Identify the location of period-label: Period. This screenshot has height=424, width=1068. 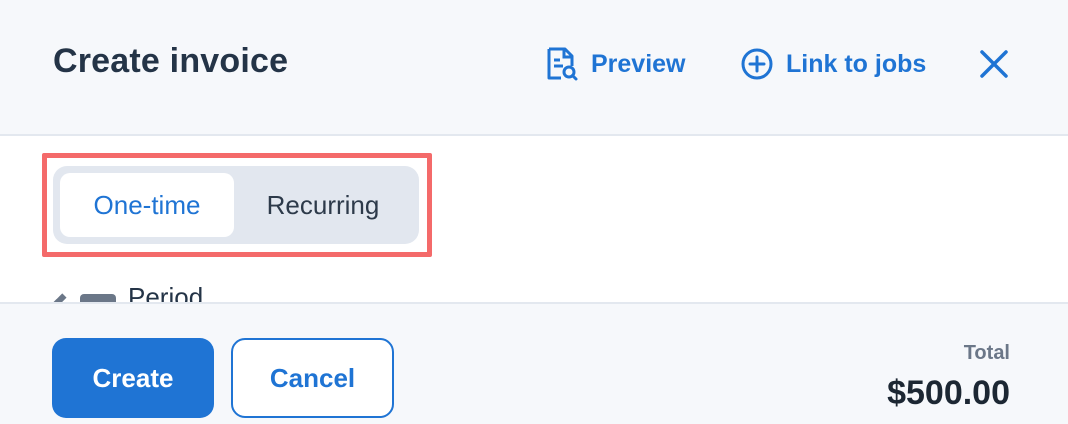
(166, 292).